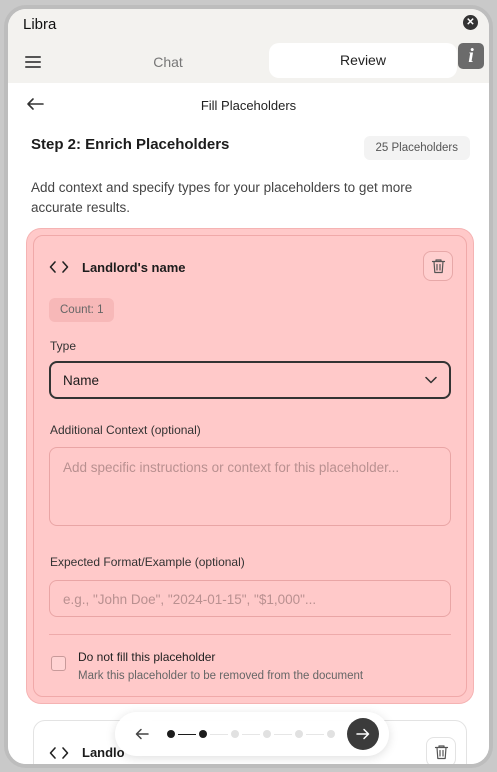 Image resolution: width=497 pixels, height=772 pixels. Describe the element at coordinates (250, 634) in the screenshot. I see `divider` at that location.